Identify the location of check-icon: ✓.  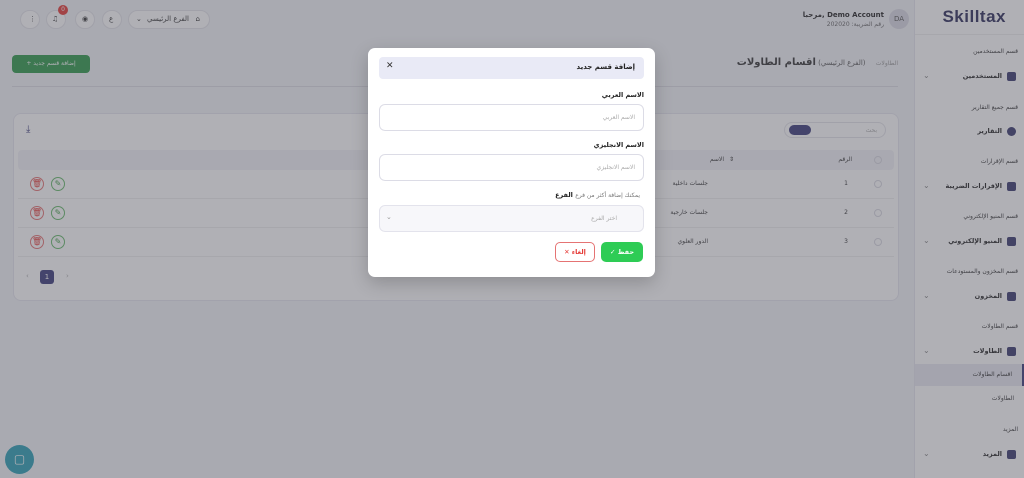
(612, 252).